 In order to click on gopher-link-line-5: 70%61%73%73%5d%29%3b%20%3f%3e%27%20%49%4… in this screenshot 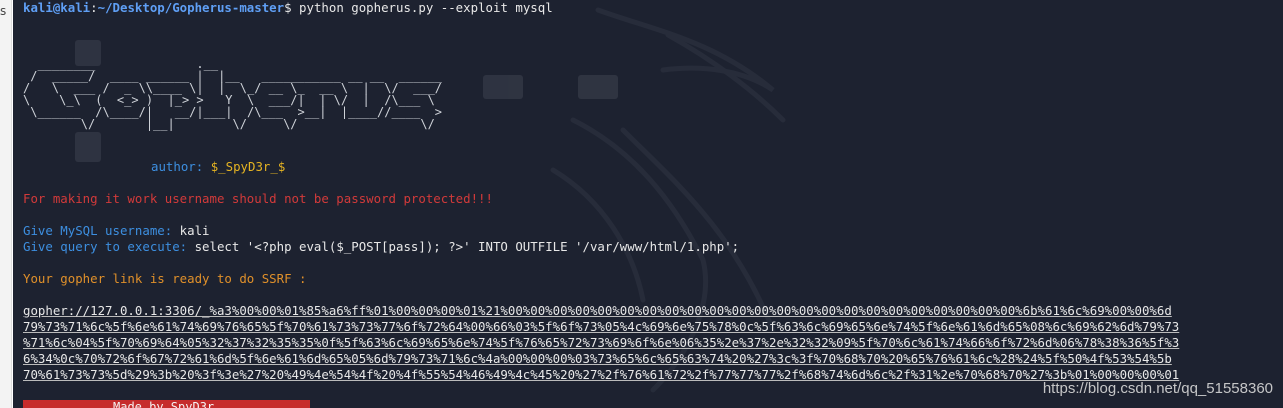, I will do `click(601, 375)`.